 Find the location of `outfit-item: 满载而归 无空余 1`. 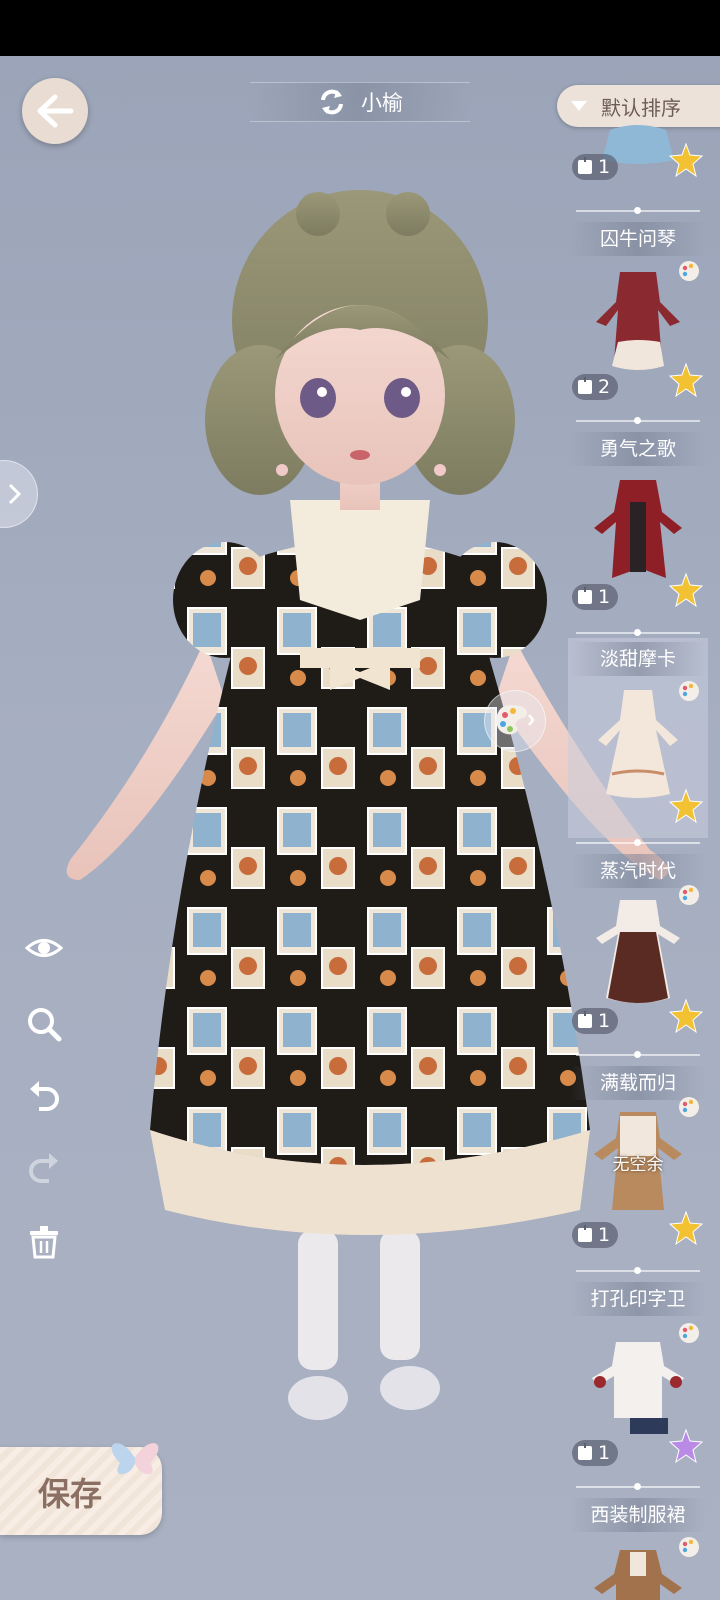

outfit-item: 满载而归 无空余 1 is located at coordinates (638, 1160).